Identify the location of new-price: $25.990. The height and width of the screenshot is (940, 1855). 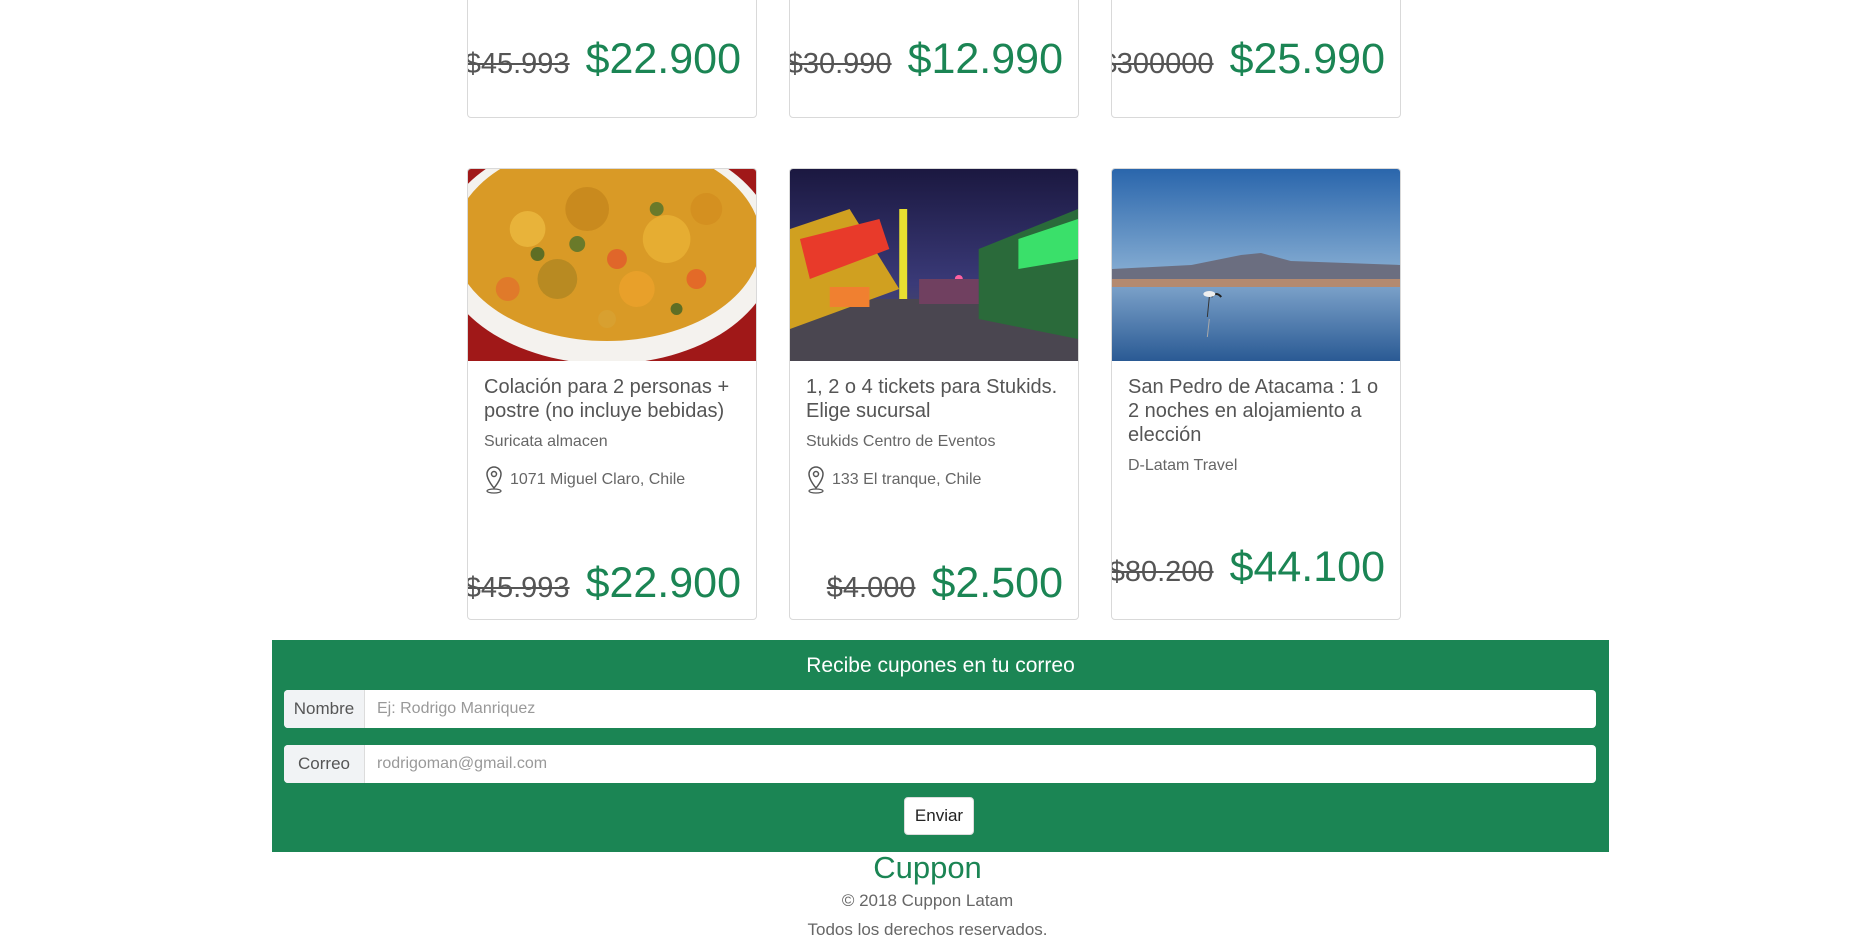
(1307, 59).